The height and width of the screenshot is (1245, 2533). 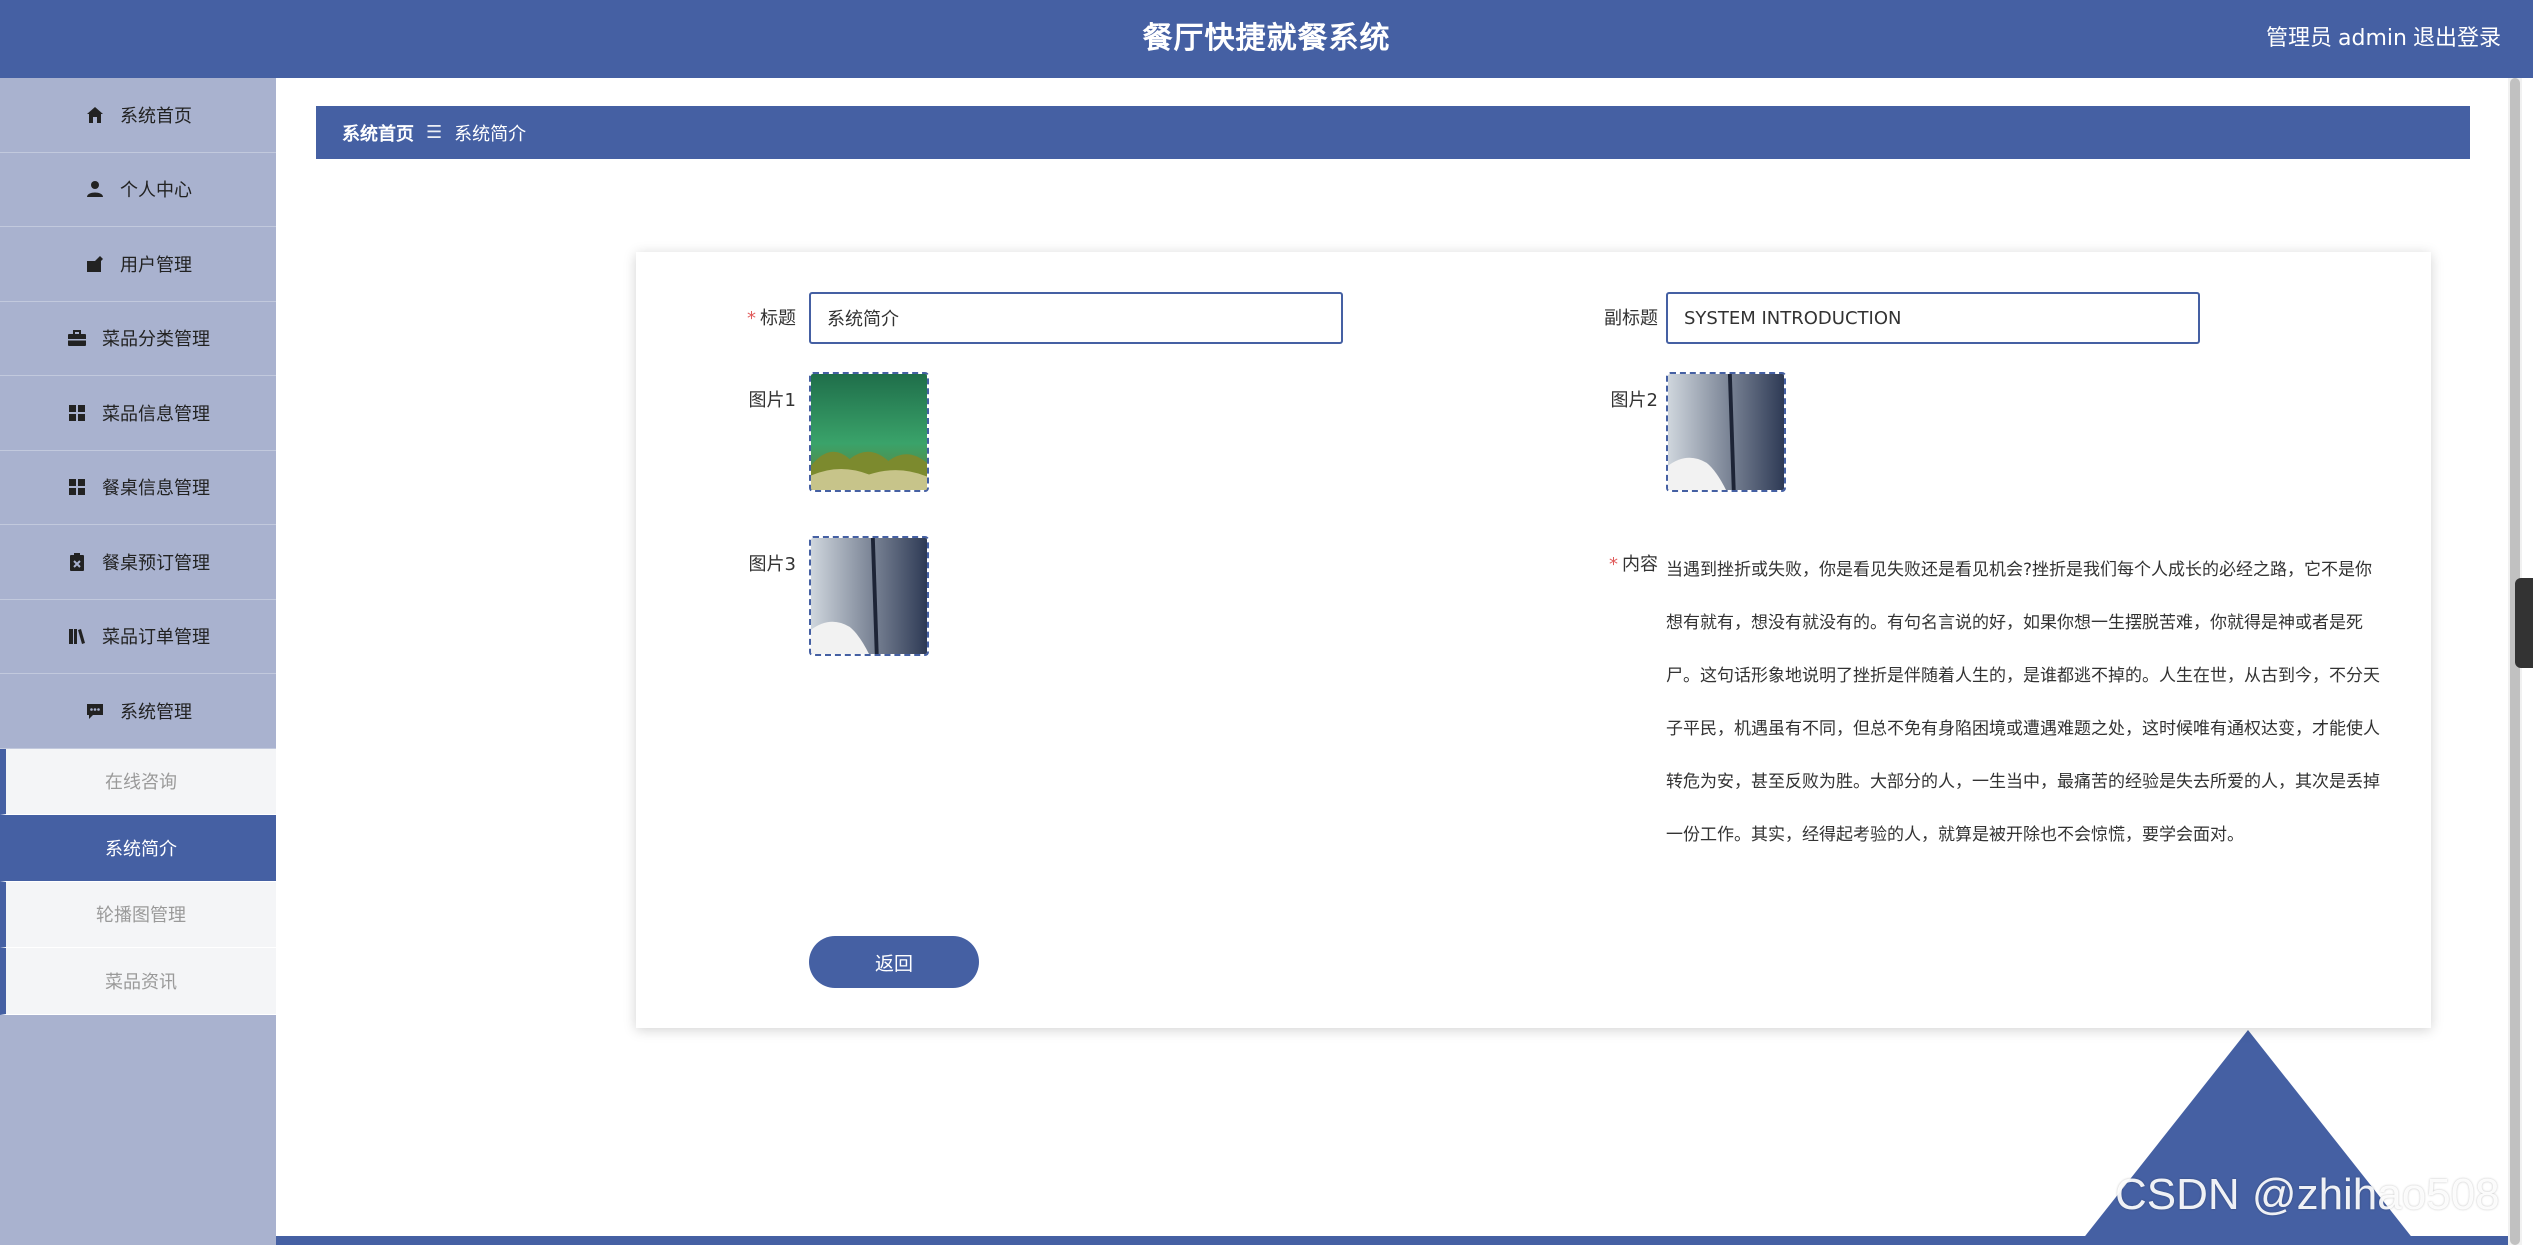 What do you see at coordinates (1393, 132) in the screenshot?
I see `breadcrumb: 系统首页 ☰ 系统简介` at bounding box center [1393, 132].